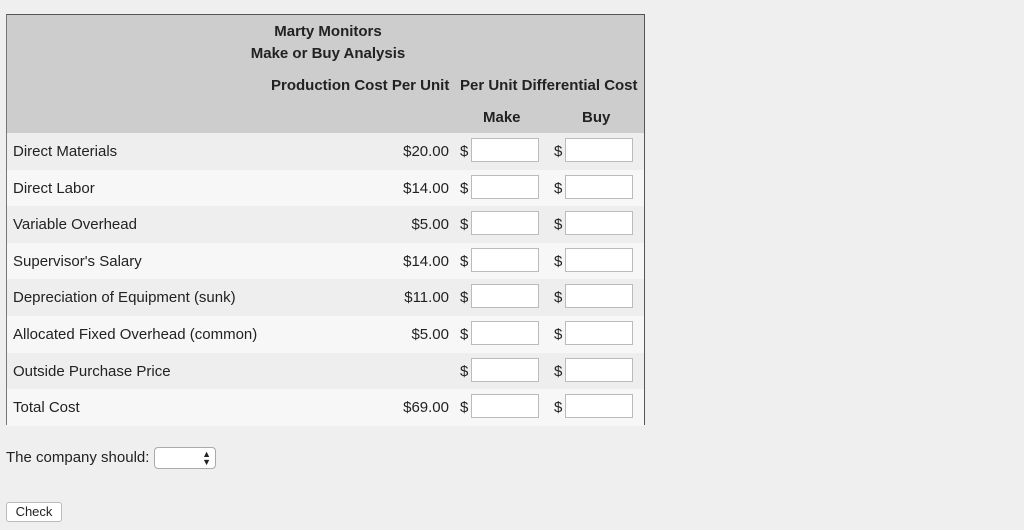  What do you see at coordinates (328, 31) in the screenshot?
I see `company-name: Marty Monitors` at bounding box center [328, 31].